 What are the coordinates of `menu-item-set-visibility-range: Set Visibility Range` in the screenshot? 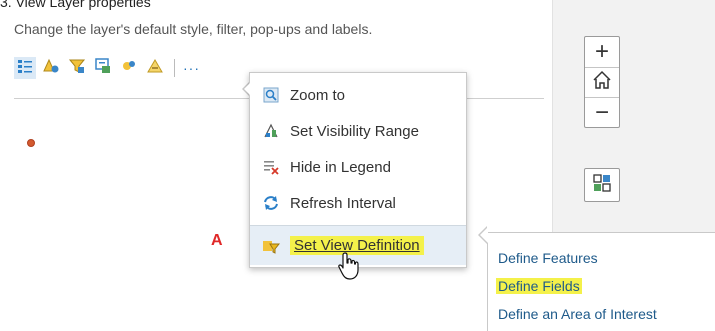 It's located at (358, 131).